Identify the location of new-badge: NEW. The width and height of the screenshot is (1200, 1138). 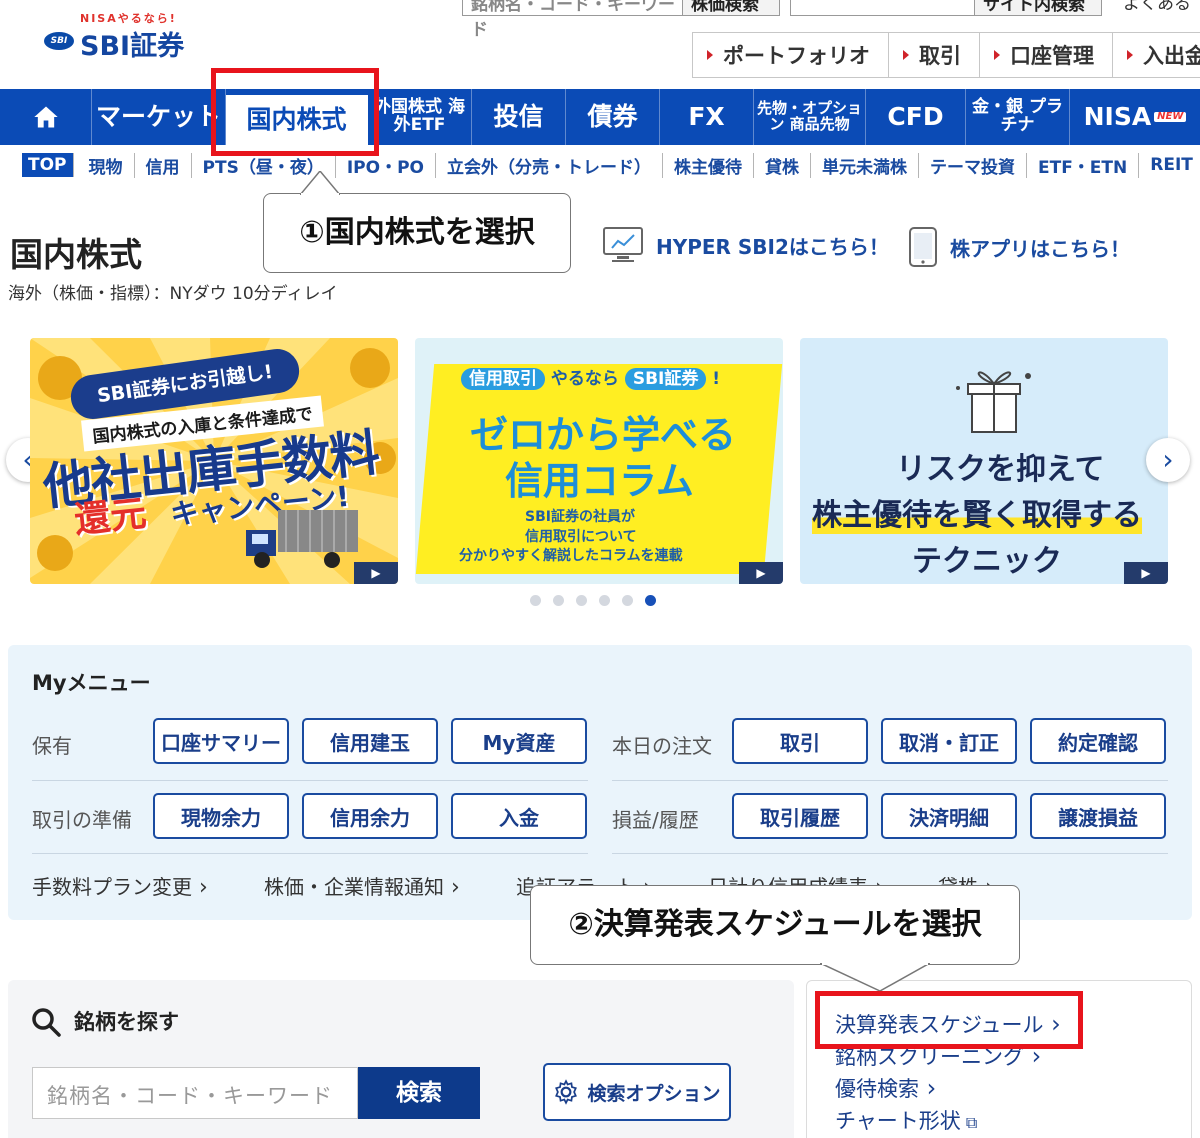
(1170, 117).